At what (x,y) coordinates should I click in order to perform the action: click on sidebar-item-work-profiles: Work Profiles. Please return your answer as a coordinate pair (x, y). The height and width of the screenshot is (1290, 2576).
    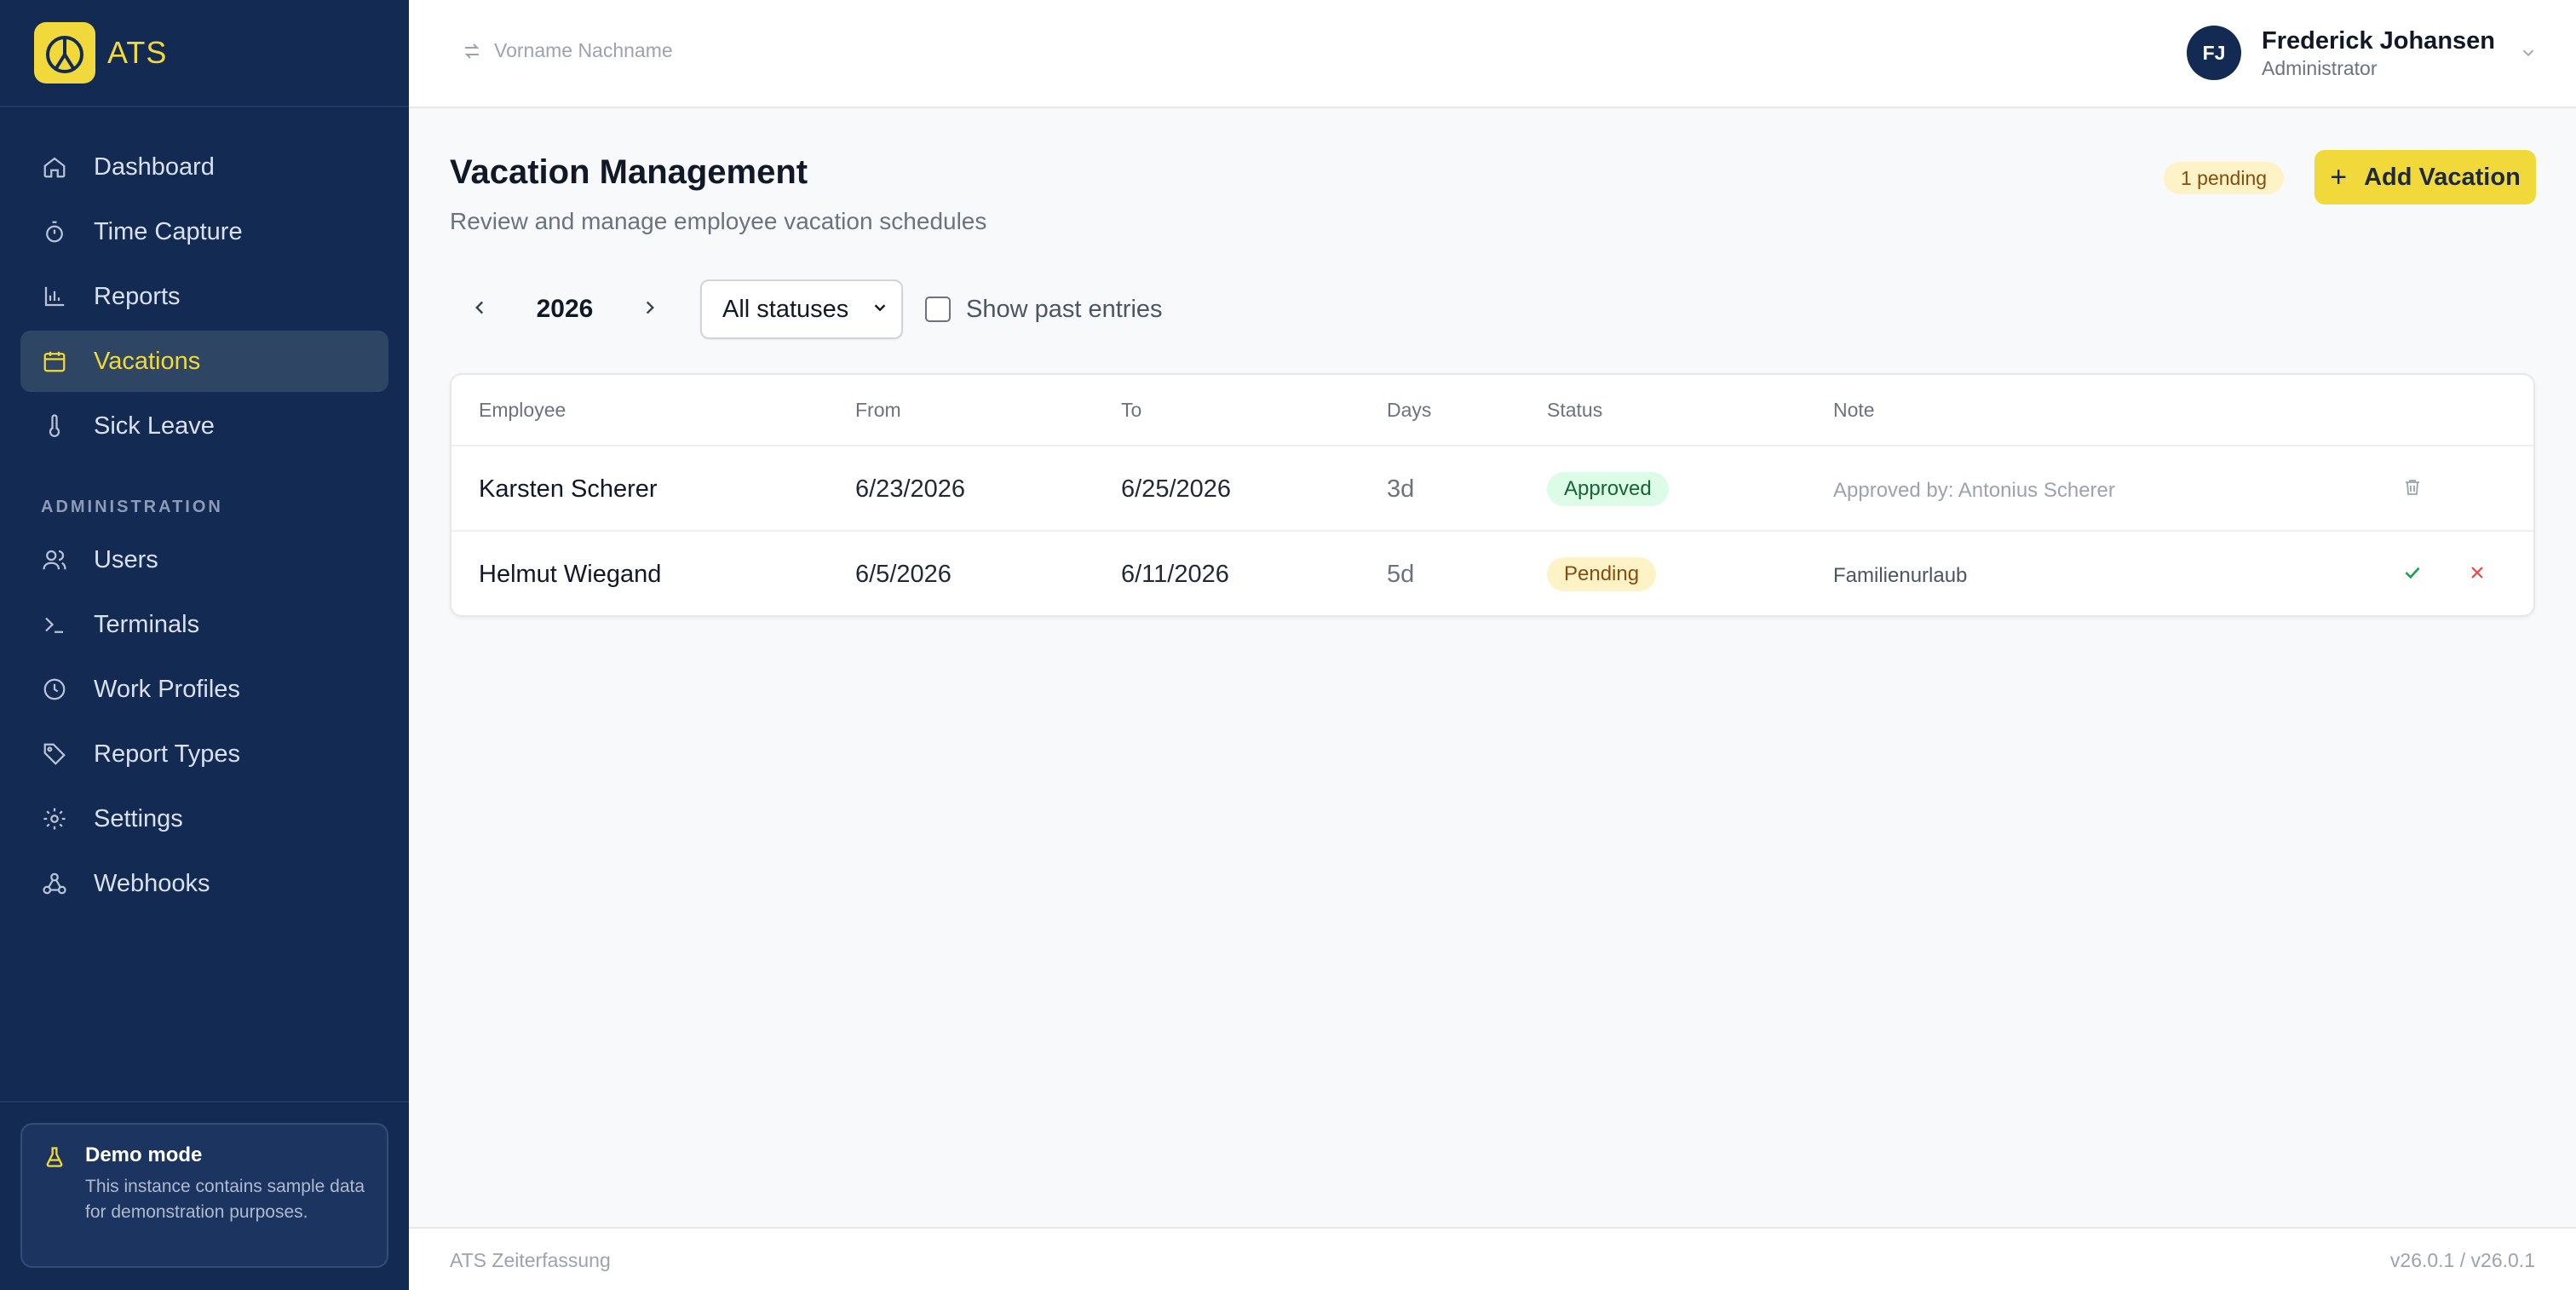
    Looking at the image, I should click on (204, 690).